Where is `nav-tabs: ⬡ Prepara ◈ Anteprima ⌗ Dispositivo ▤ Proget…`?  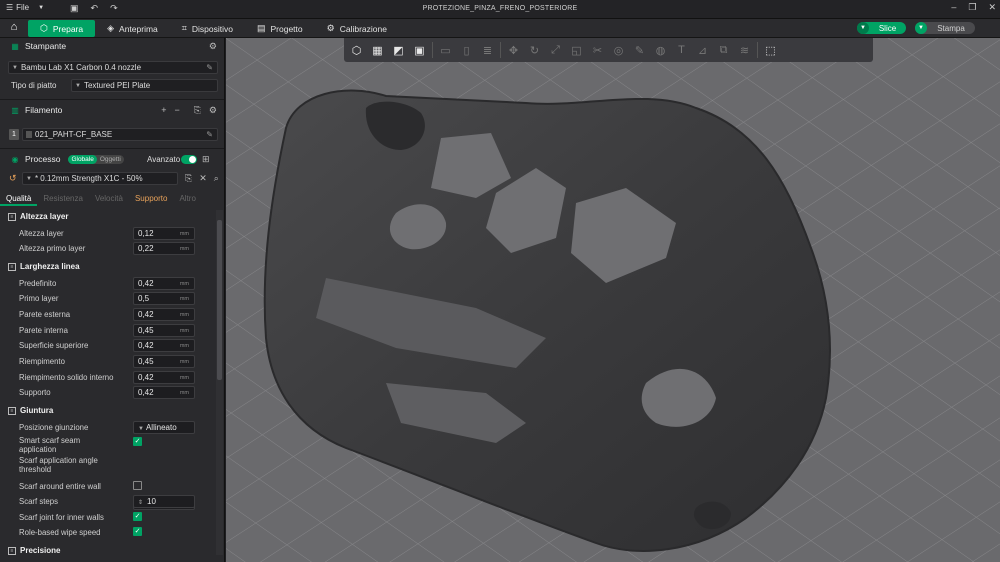
nav-tabs: ⬡ Prepara ◈ Anteprima ⌗ Dispositivo ▤ Proget… is located at coordinates (213, 28).